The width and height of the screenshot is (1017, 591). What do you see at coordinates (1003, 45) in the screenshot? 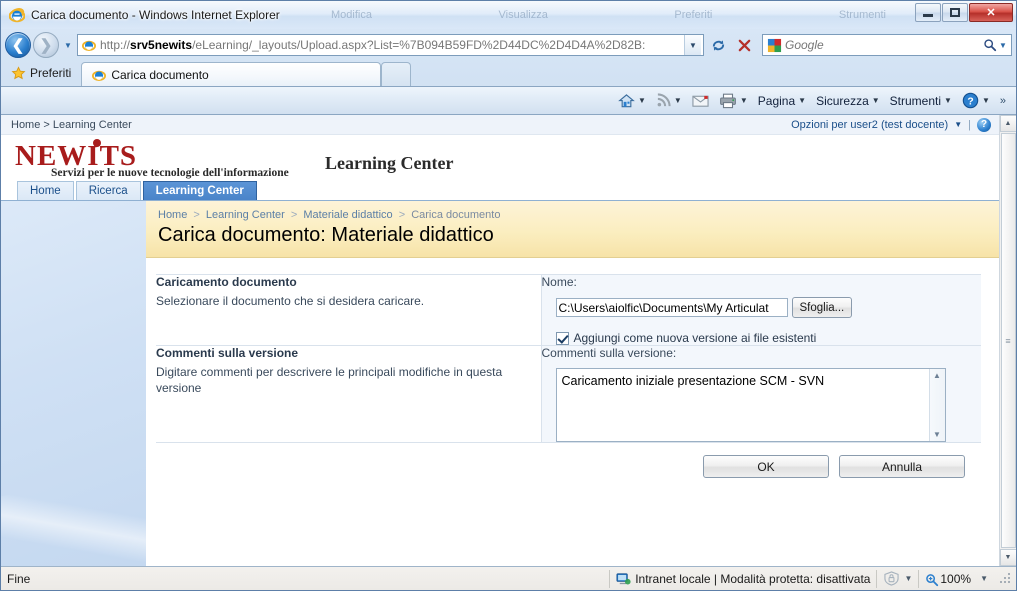
I see `search-provider-dropdown-icon: ▼` at bounding box center [1003, 45].